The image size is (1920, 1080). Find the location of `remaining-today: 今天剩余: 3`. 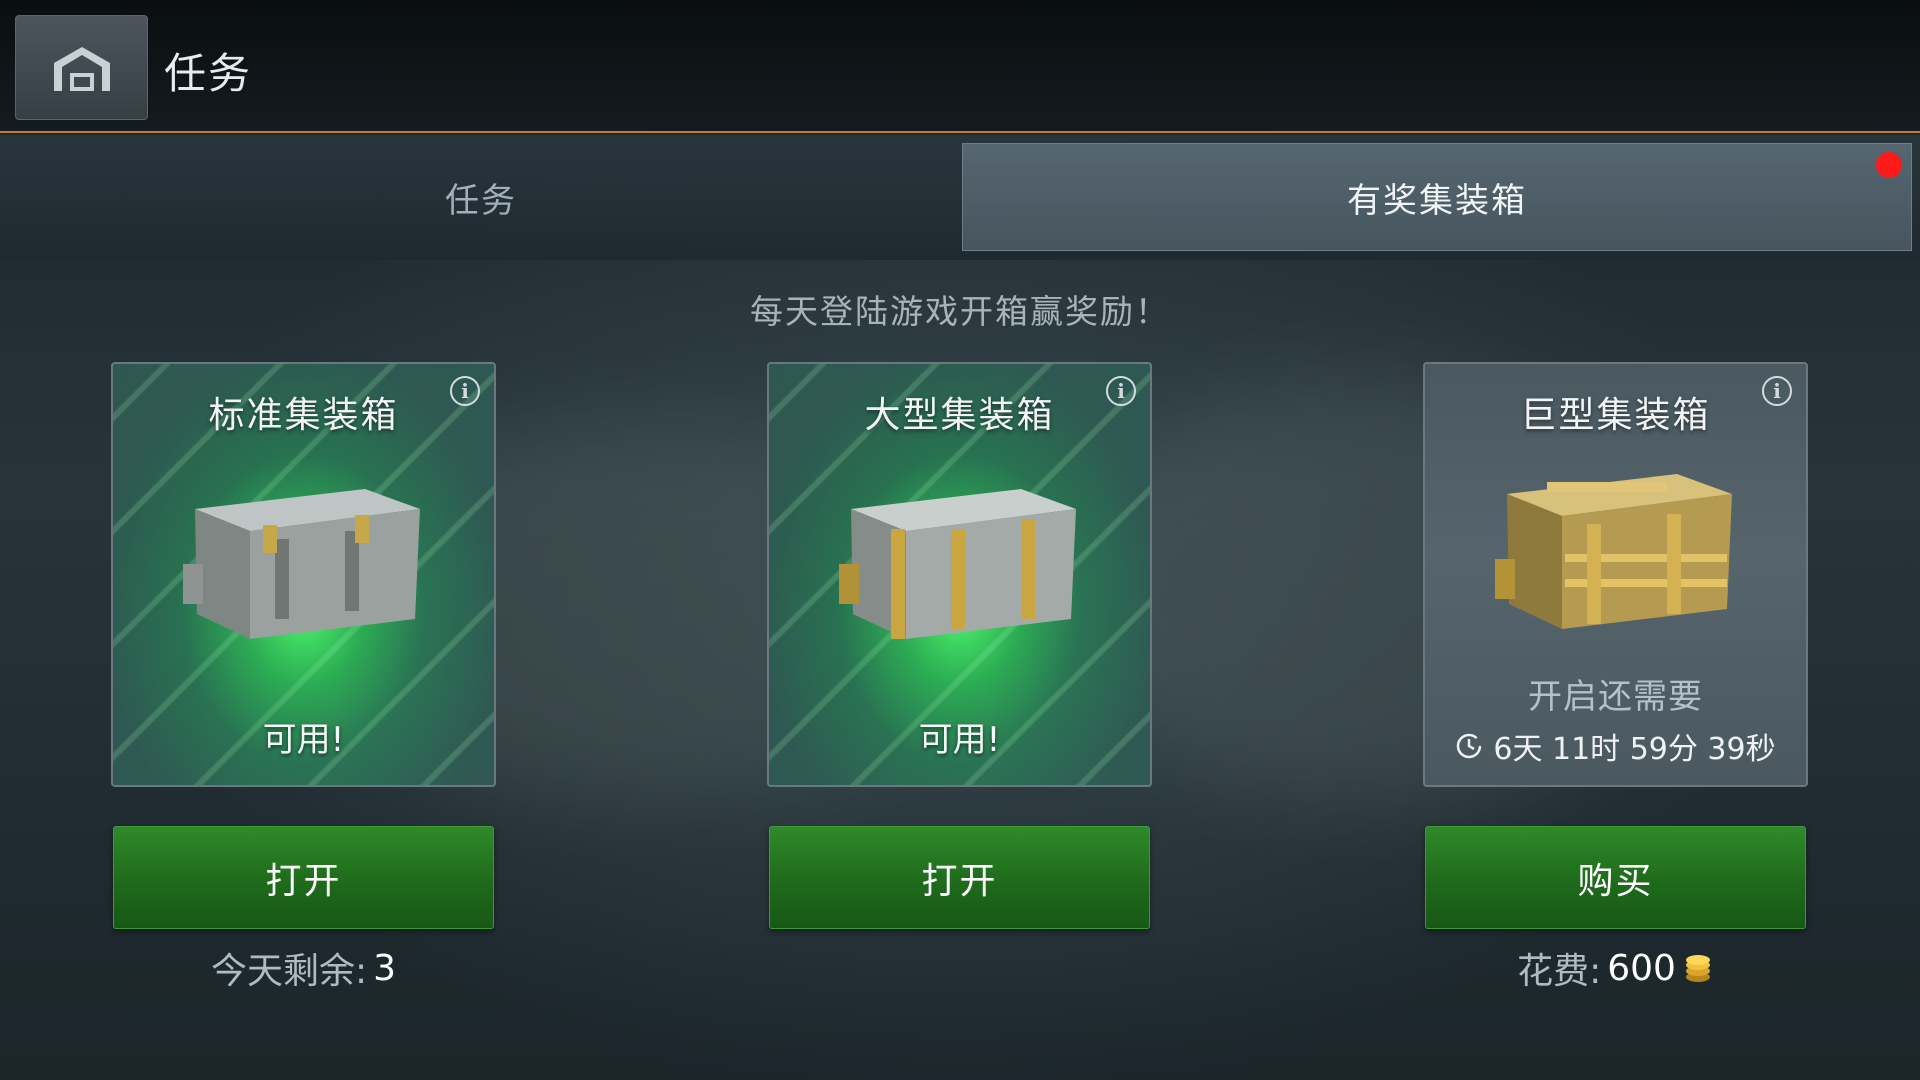

remaining-today: 今天剩余: 3 is located at coordinates (303, 968).